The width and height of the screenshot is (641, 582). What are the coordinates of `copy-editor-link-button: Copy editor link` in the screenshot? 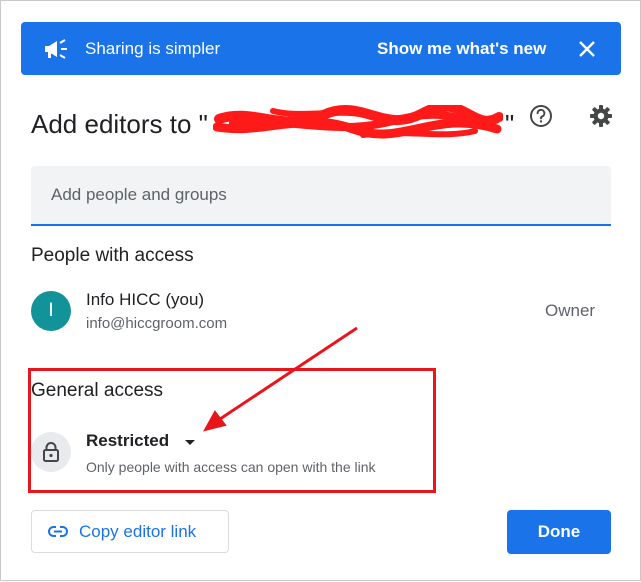 It's located at (130, 531).